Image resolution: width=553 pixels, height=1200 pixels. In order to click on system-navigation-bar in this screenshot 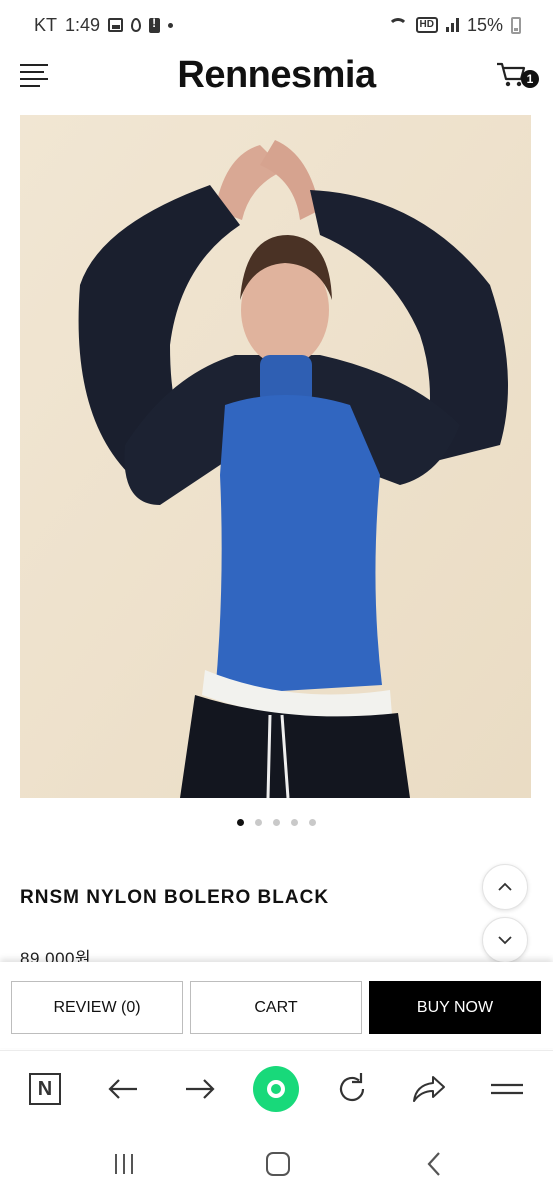, I will do `click(276, 1163)`.